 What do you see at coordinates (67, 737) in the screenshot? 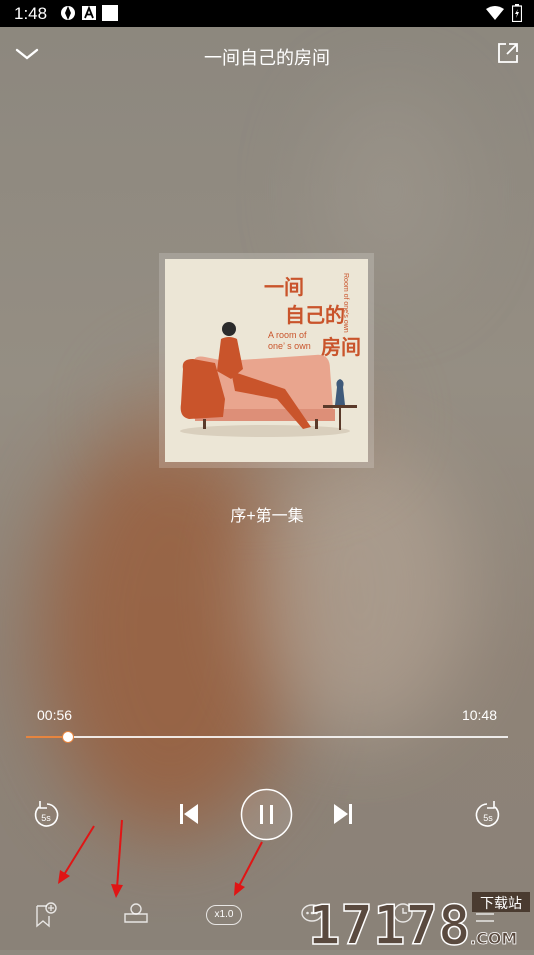
I see `progress-thumb` at bounding box center [67, 737].